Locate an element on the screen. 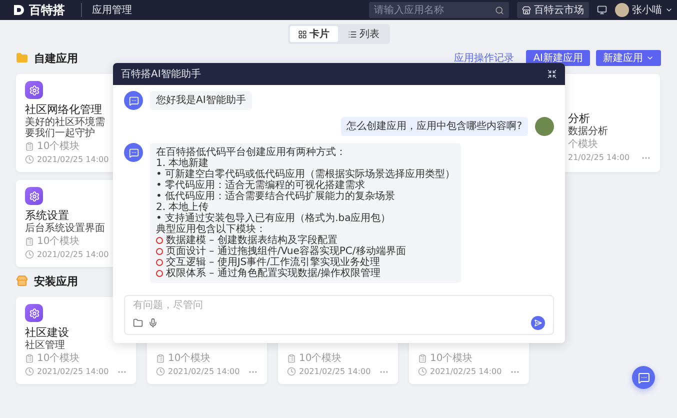 The width and height of the screenshot is (677, 418). app-title: 分析 is located at coordinates (579, 118).